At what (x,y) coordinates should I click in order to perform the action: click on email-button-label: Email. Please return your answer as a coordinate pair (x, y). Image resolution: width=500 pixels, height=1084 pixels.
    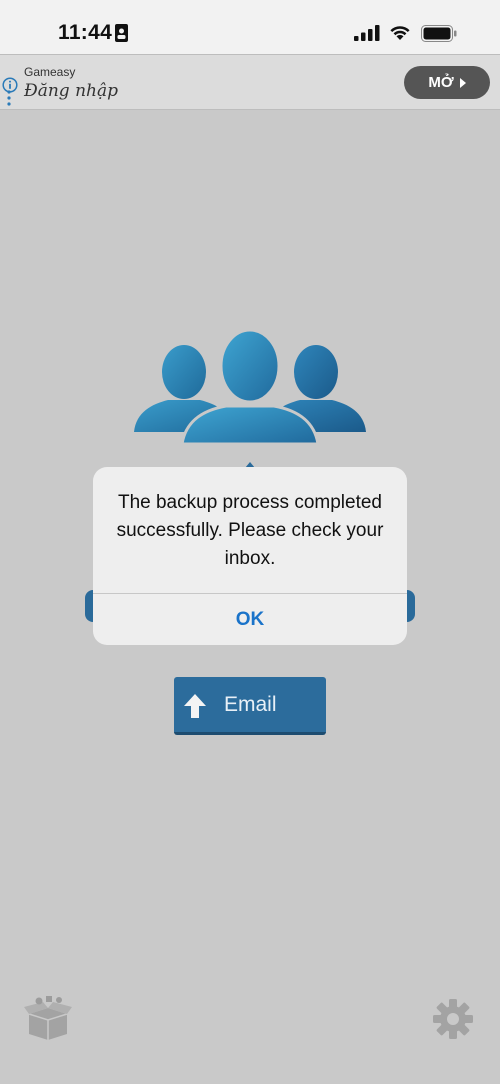
    Looking at the image, I should click on (250, 704).